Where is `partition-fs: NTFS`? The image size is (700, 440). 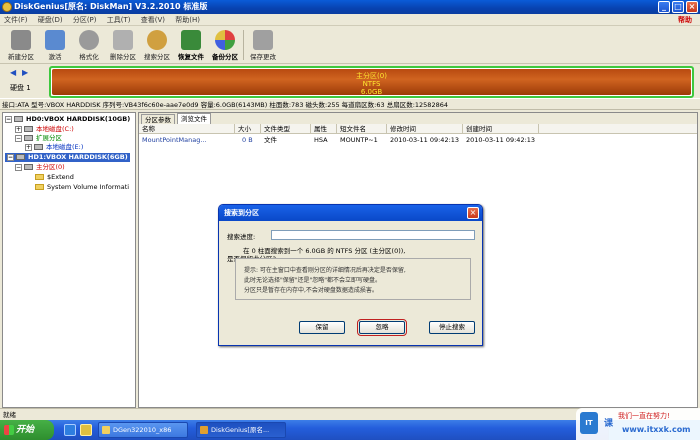 partition-fs: NTFS is located at coordinates (371, 84).